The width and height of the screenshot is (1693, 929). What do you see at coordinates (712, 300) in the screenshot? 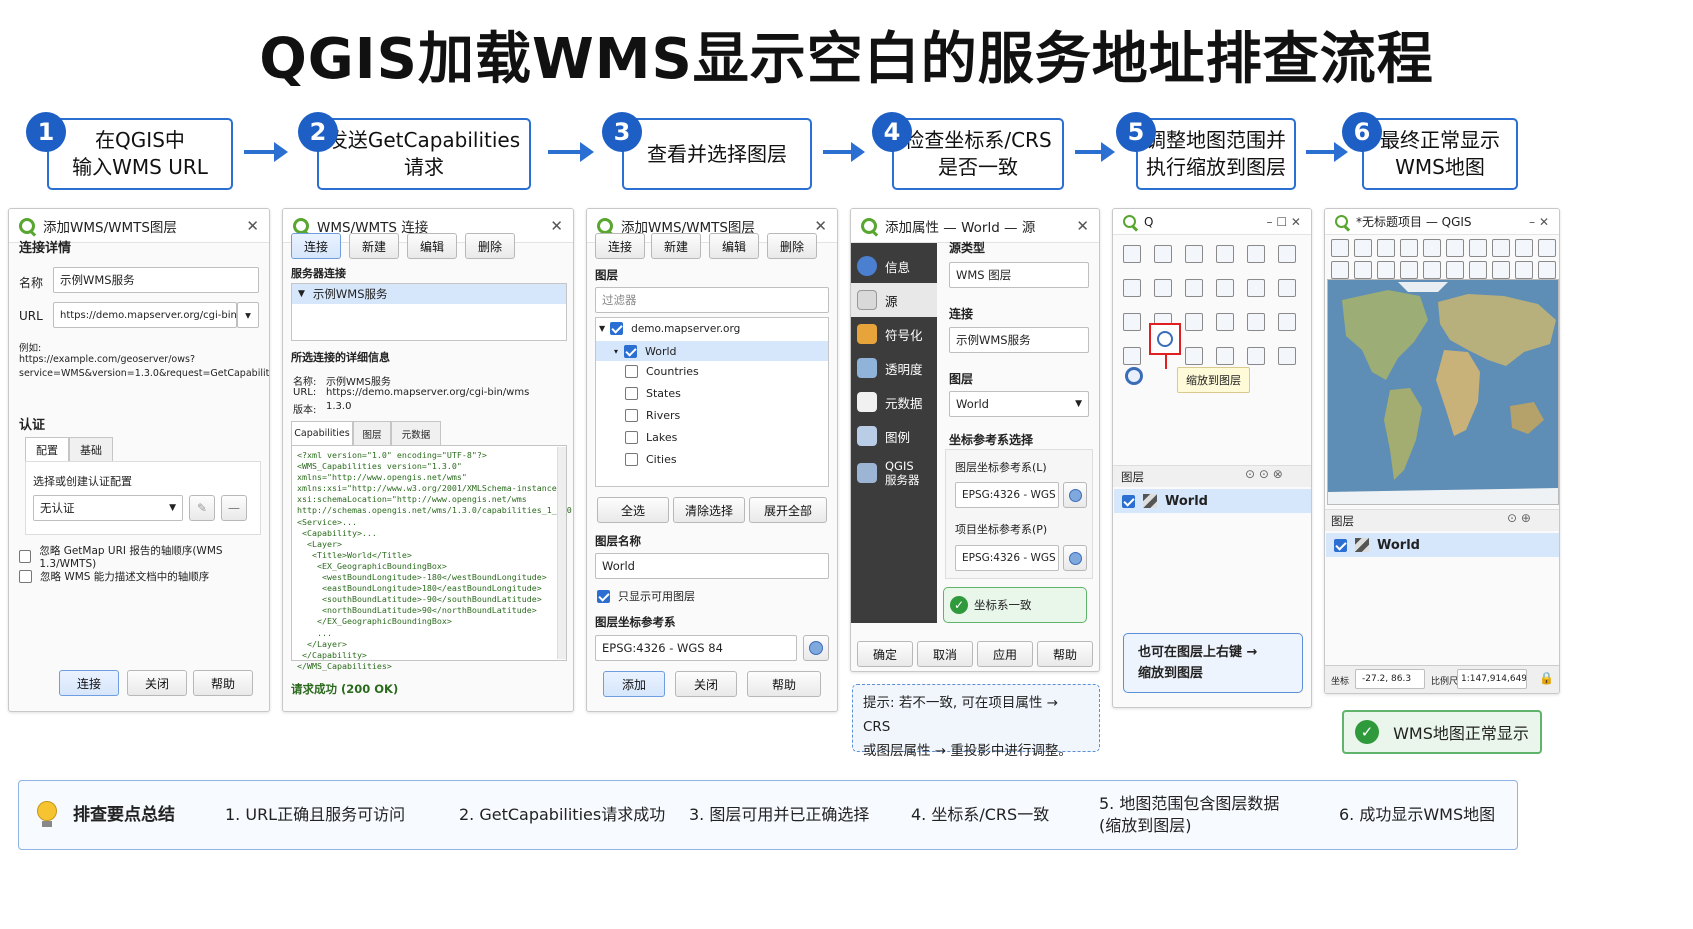
I see `filter-input: 过滤器` at bounding box center [712, 300].